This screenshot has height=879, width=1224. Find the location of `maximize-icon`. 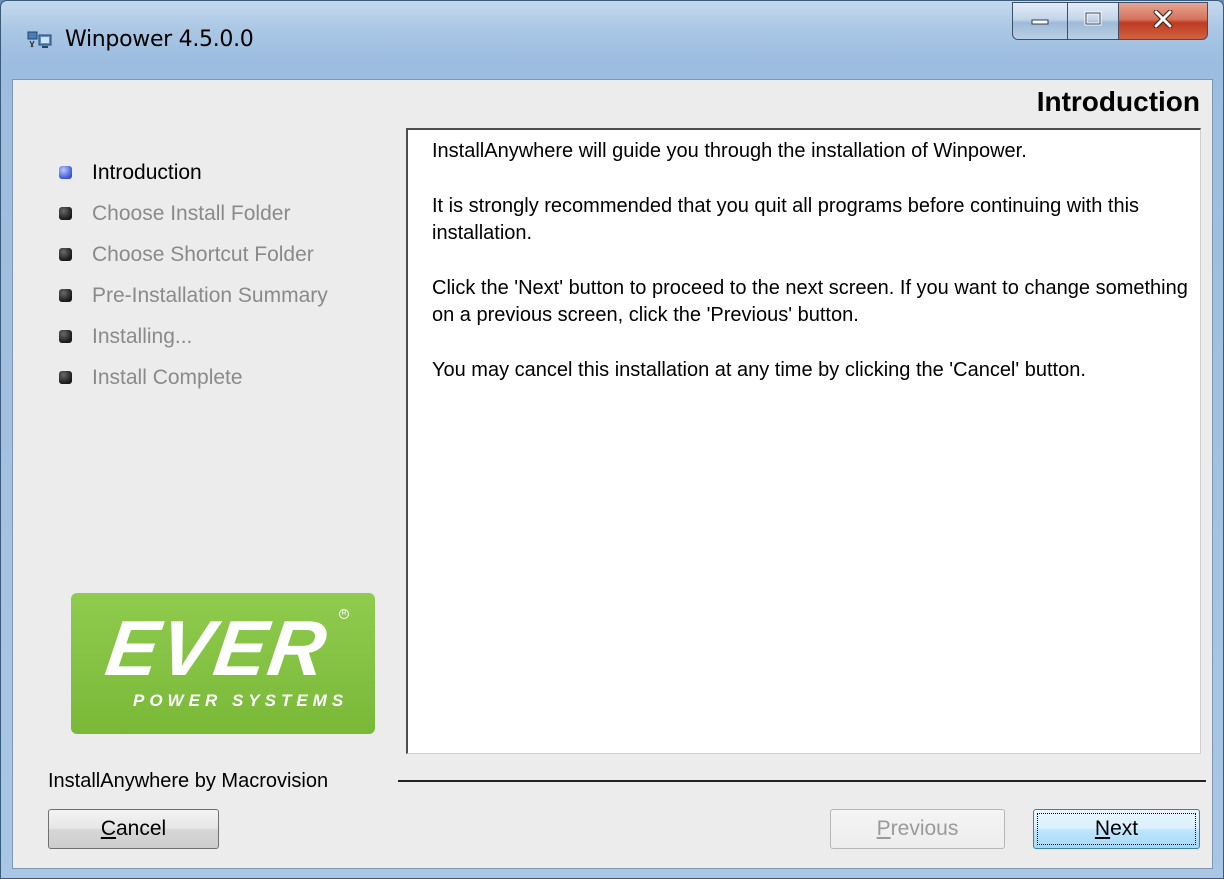

maximize-icon is located at coordinates (1093, 21).